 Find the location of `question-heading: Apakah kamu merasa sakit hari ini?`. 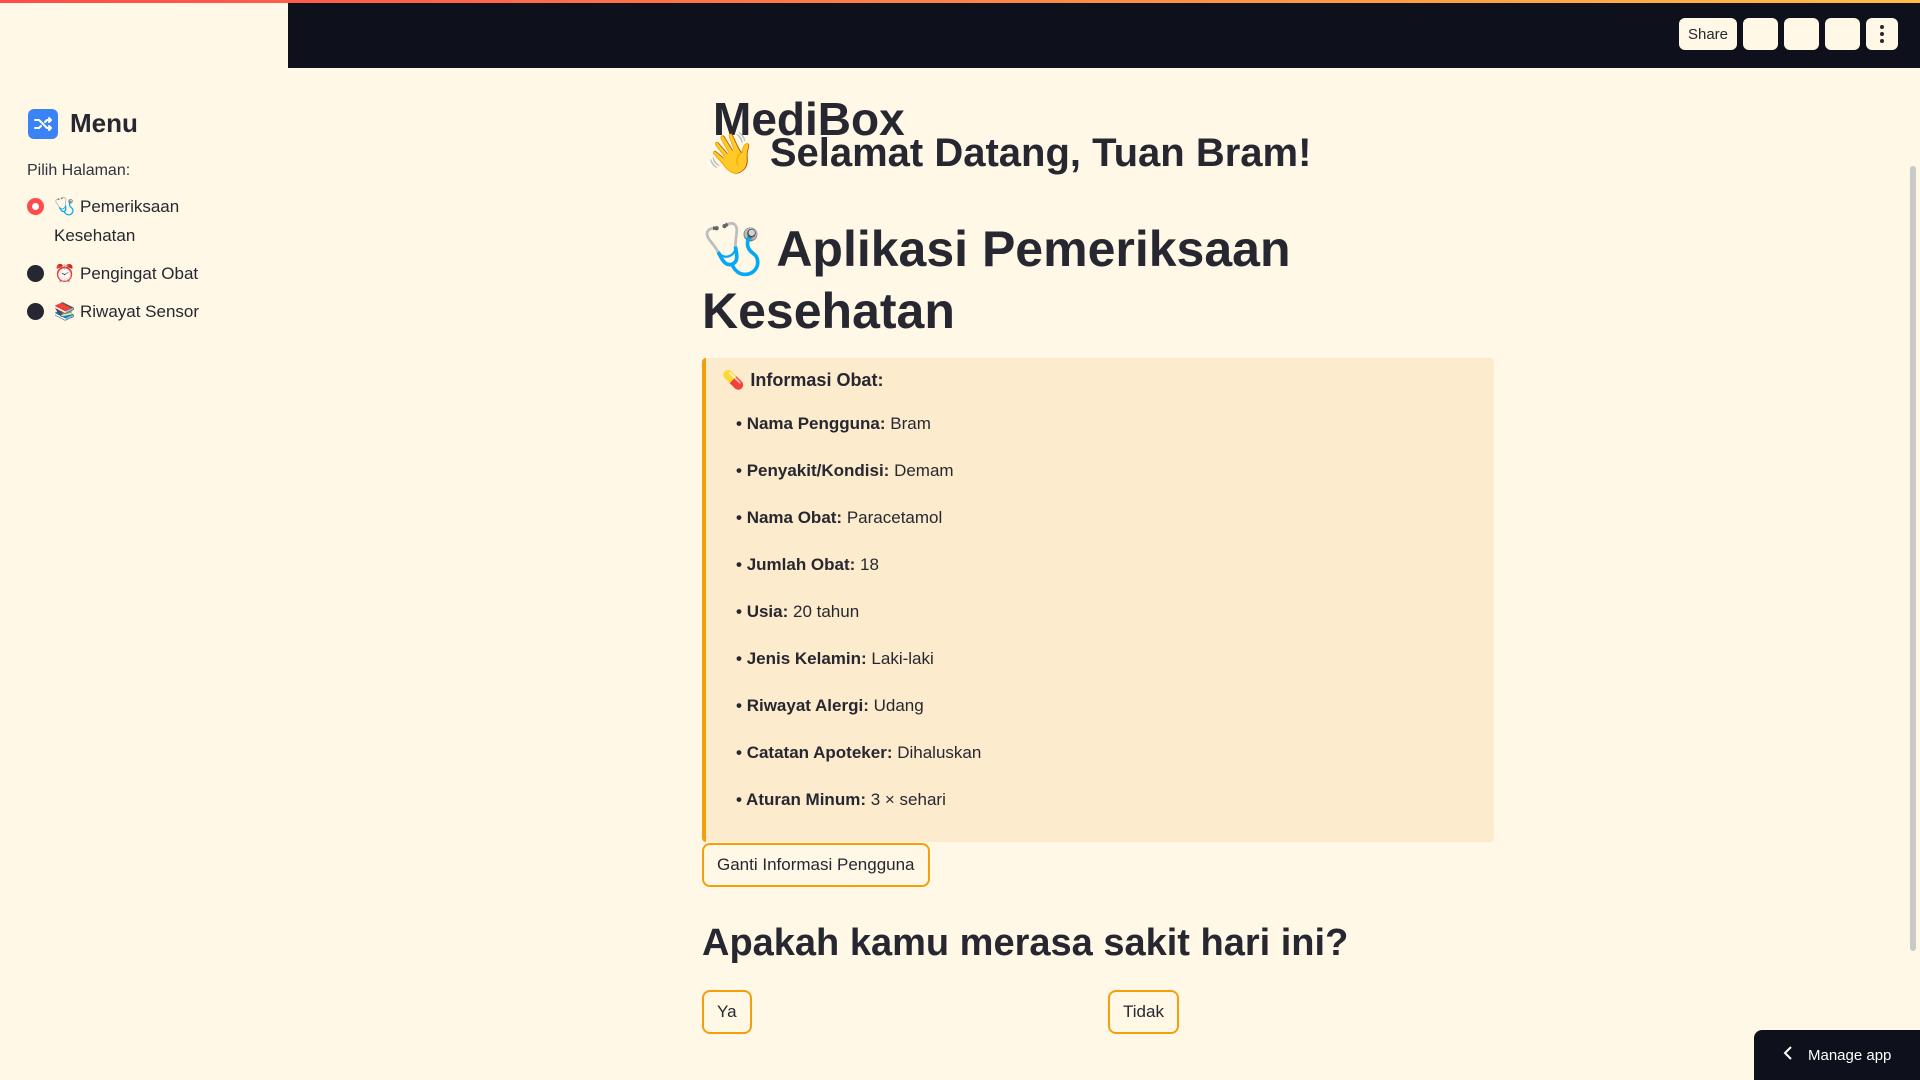

question-heading: Apakah kamu merasa sakit hari ini? is located at coordinates (1025, 943).